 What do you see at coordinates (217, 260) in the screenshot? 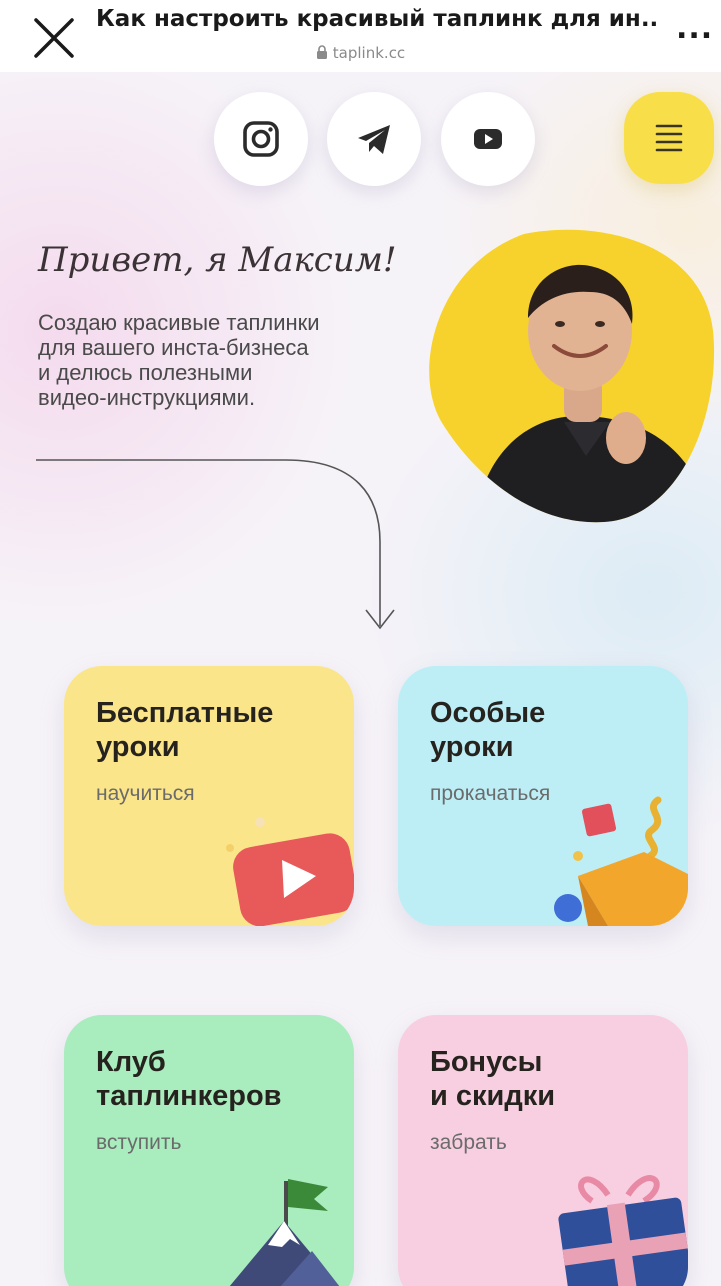
I see `greeting-heading: Привет, я Максим!` at bounding box center [217, 260].